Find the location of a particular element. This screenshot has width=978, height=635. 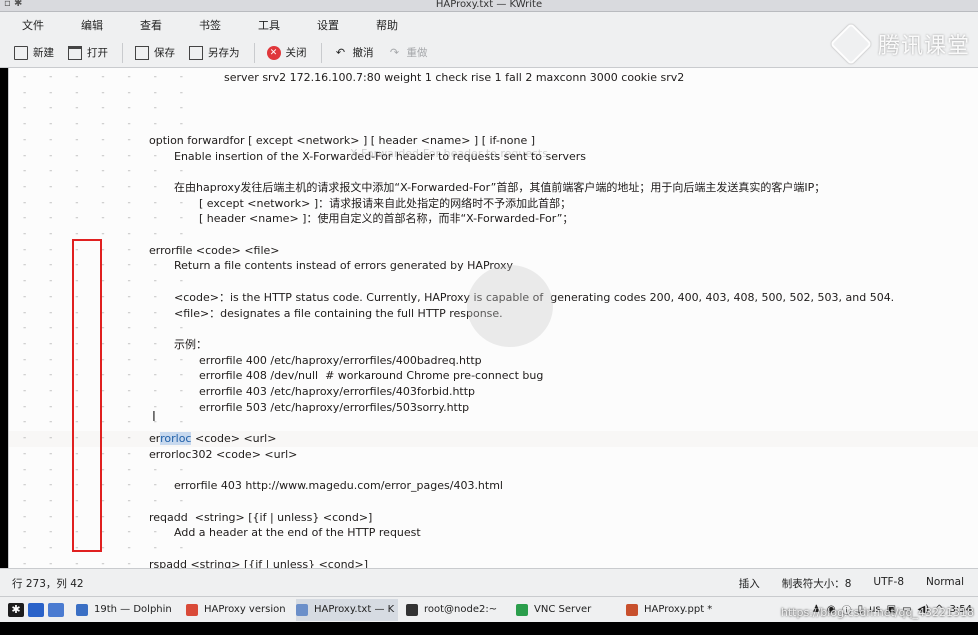

taskbar-task: HAProxy version is located at coordinates (237, 610).